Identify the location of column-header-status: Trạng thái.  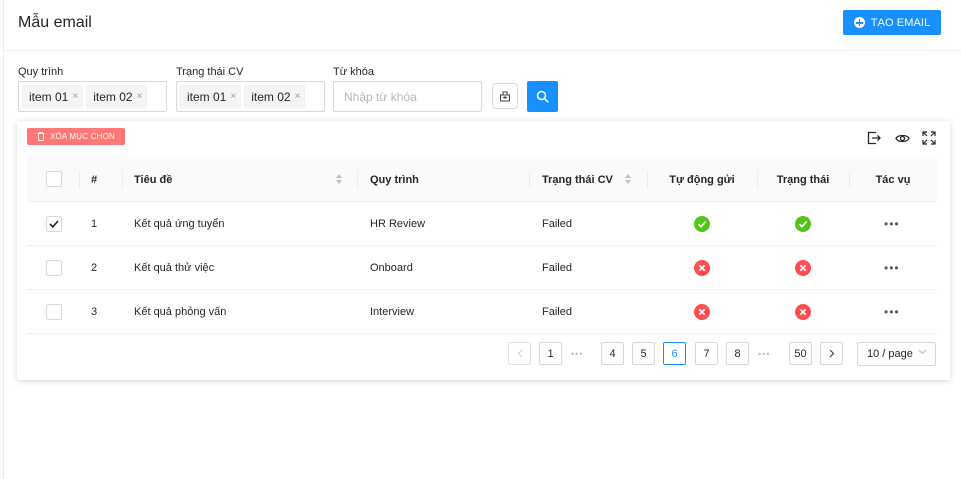
(803, 179).